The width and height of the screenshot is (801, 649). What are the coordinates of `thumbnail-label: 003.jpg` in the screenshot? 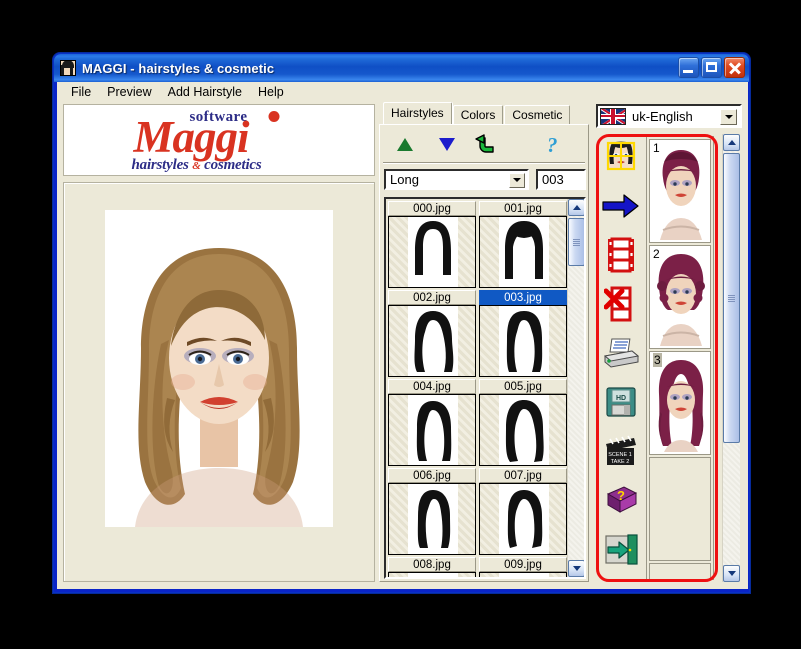 It's located at (523, 297).